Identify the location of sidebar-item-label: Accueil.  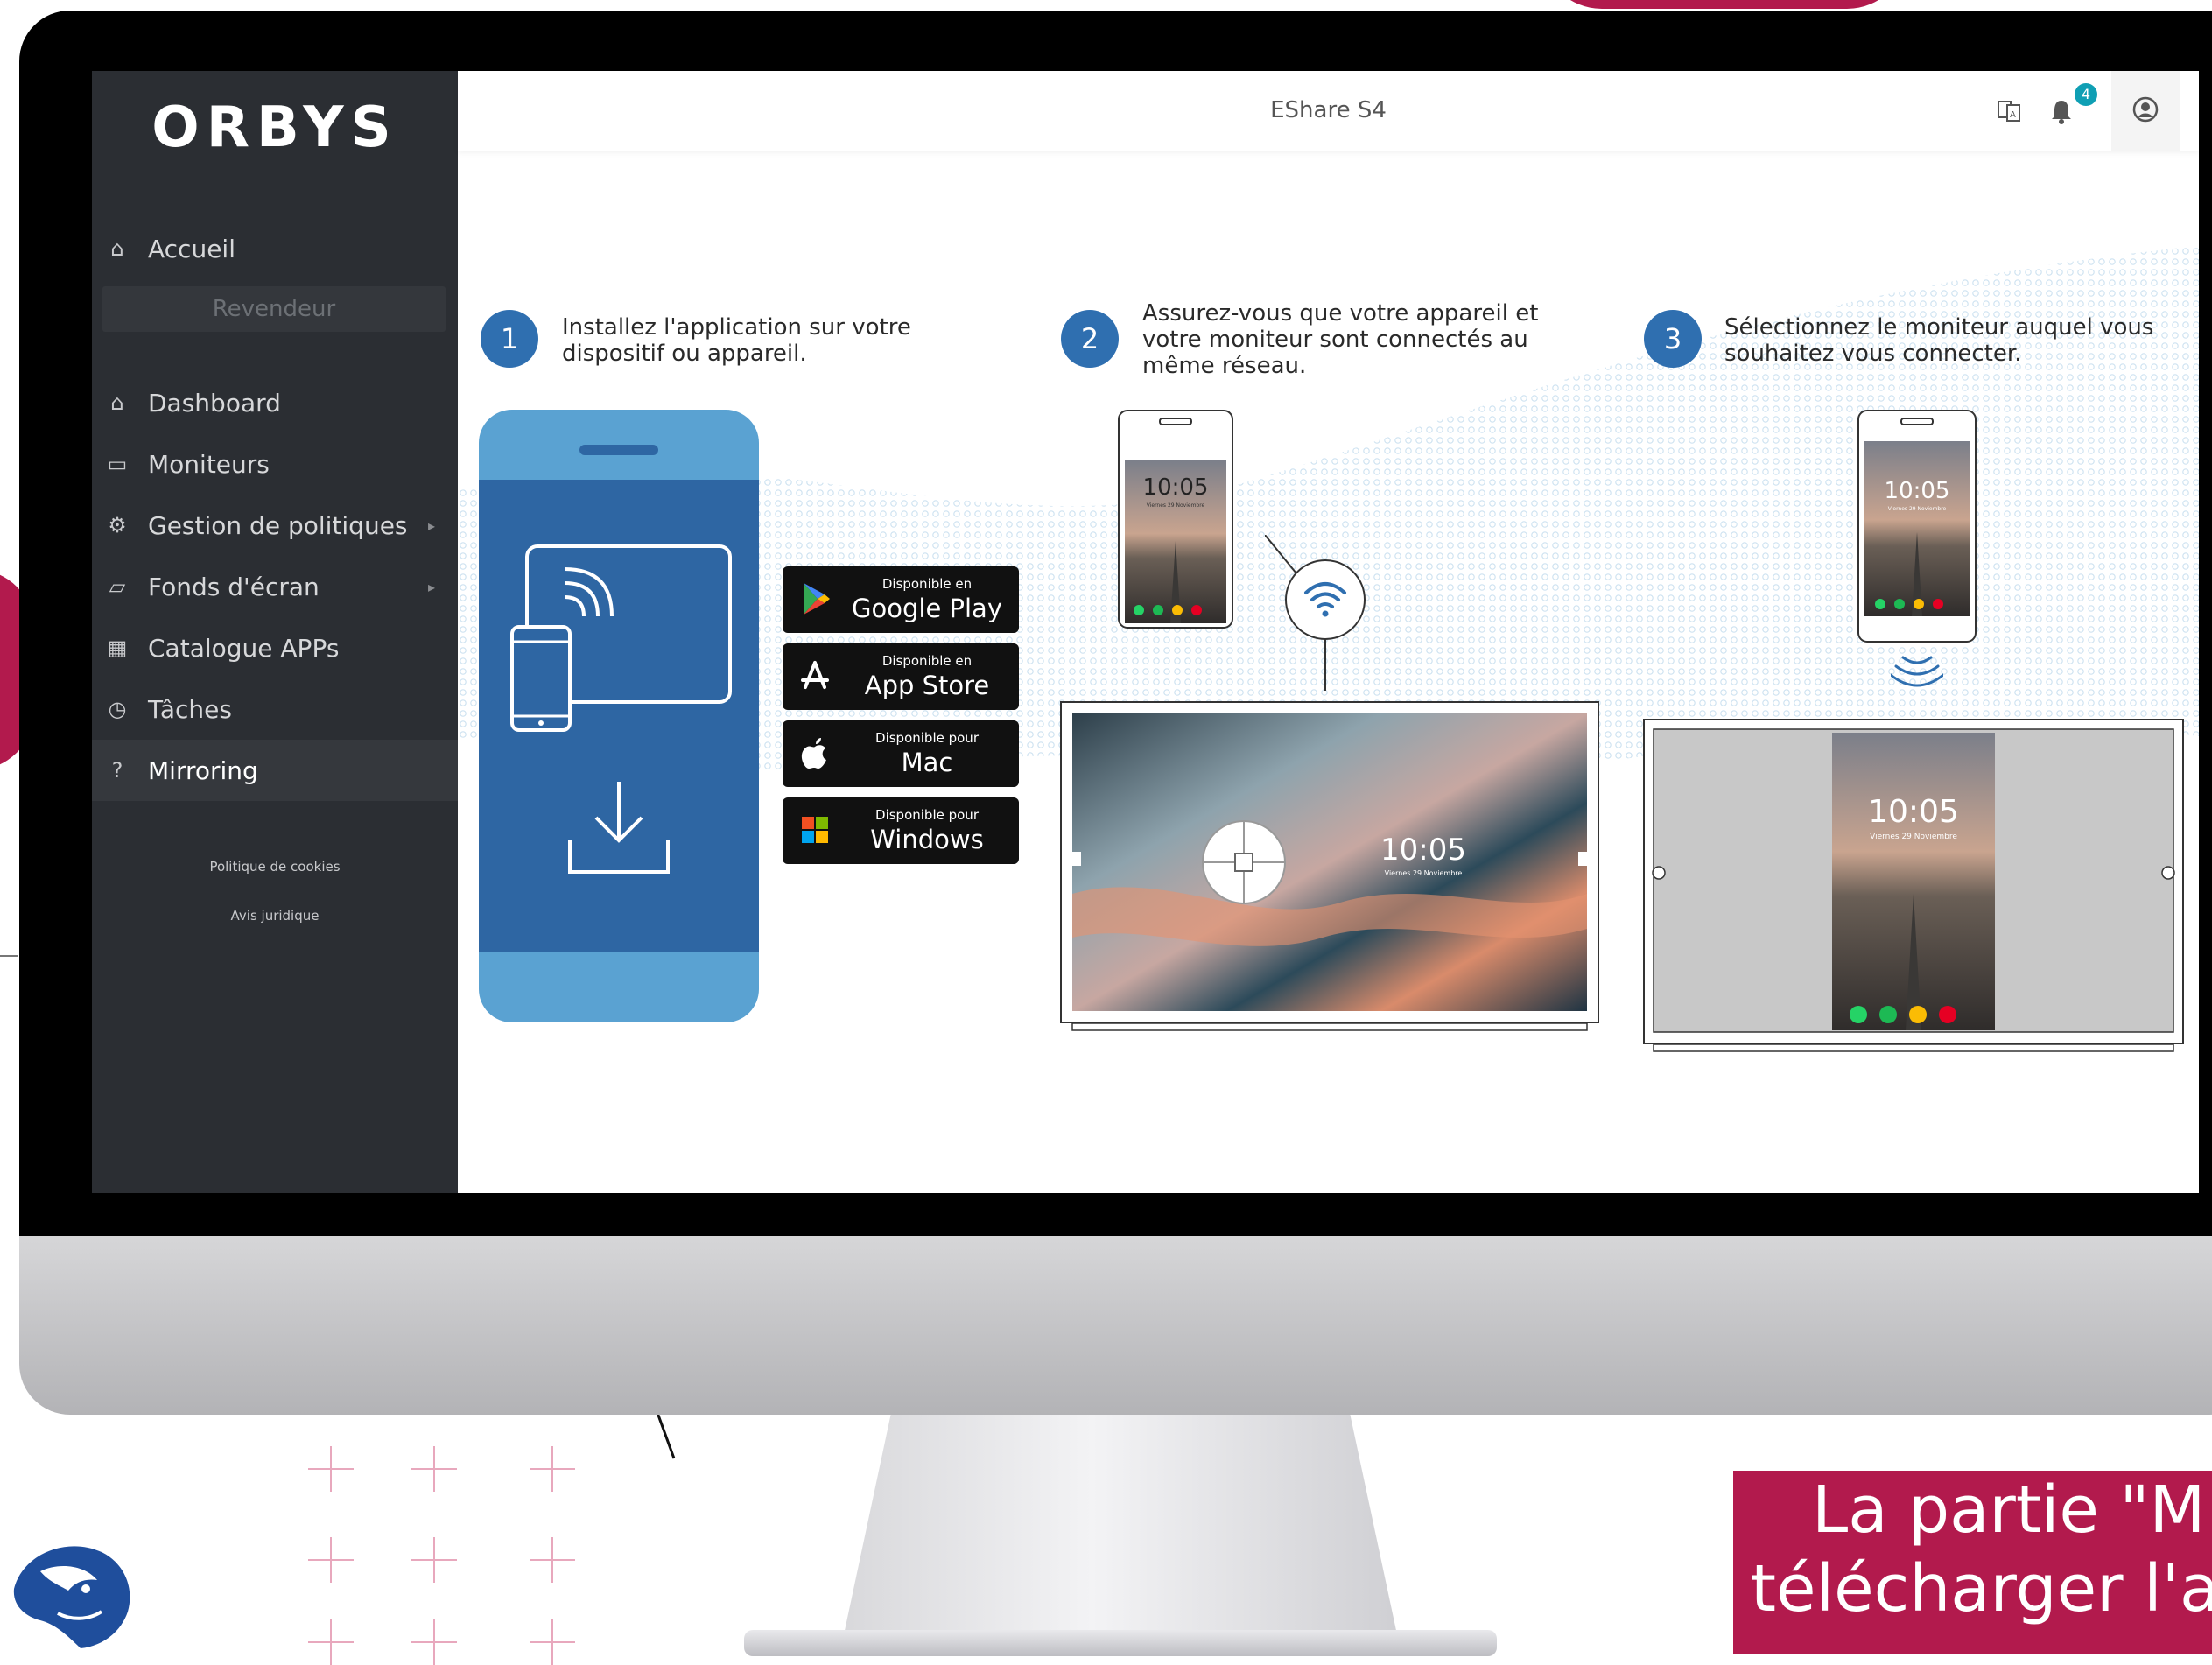
(191, 249).